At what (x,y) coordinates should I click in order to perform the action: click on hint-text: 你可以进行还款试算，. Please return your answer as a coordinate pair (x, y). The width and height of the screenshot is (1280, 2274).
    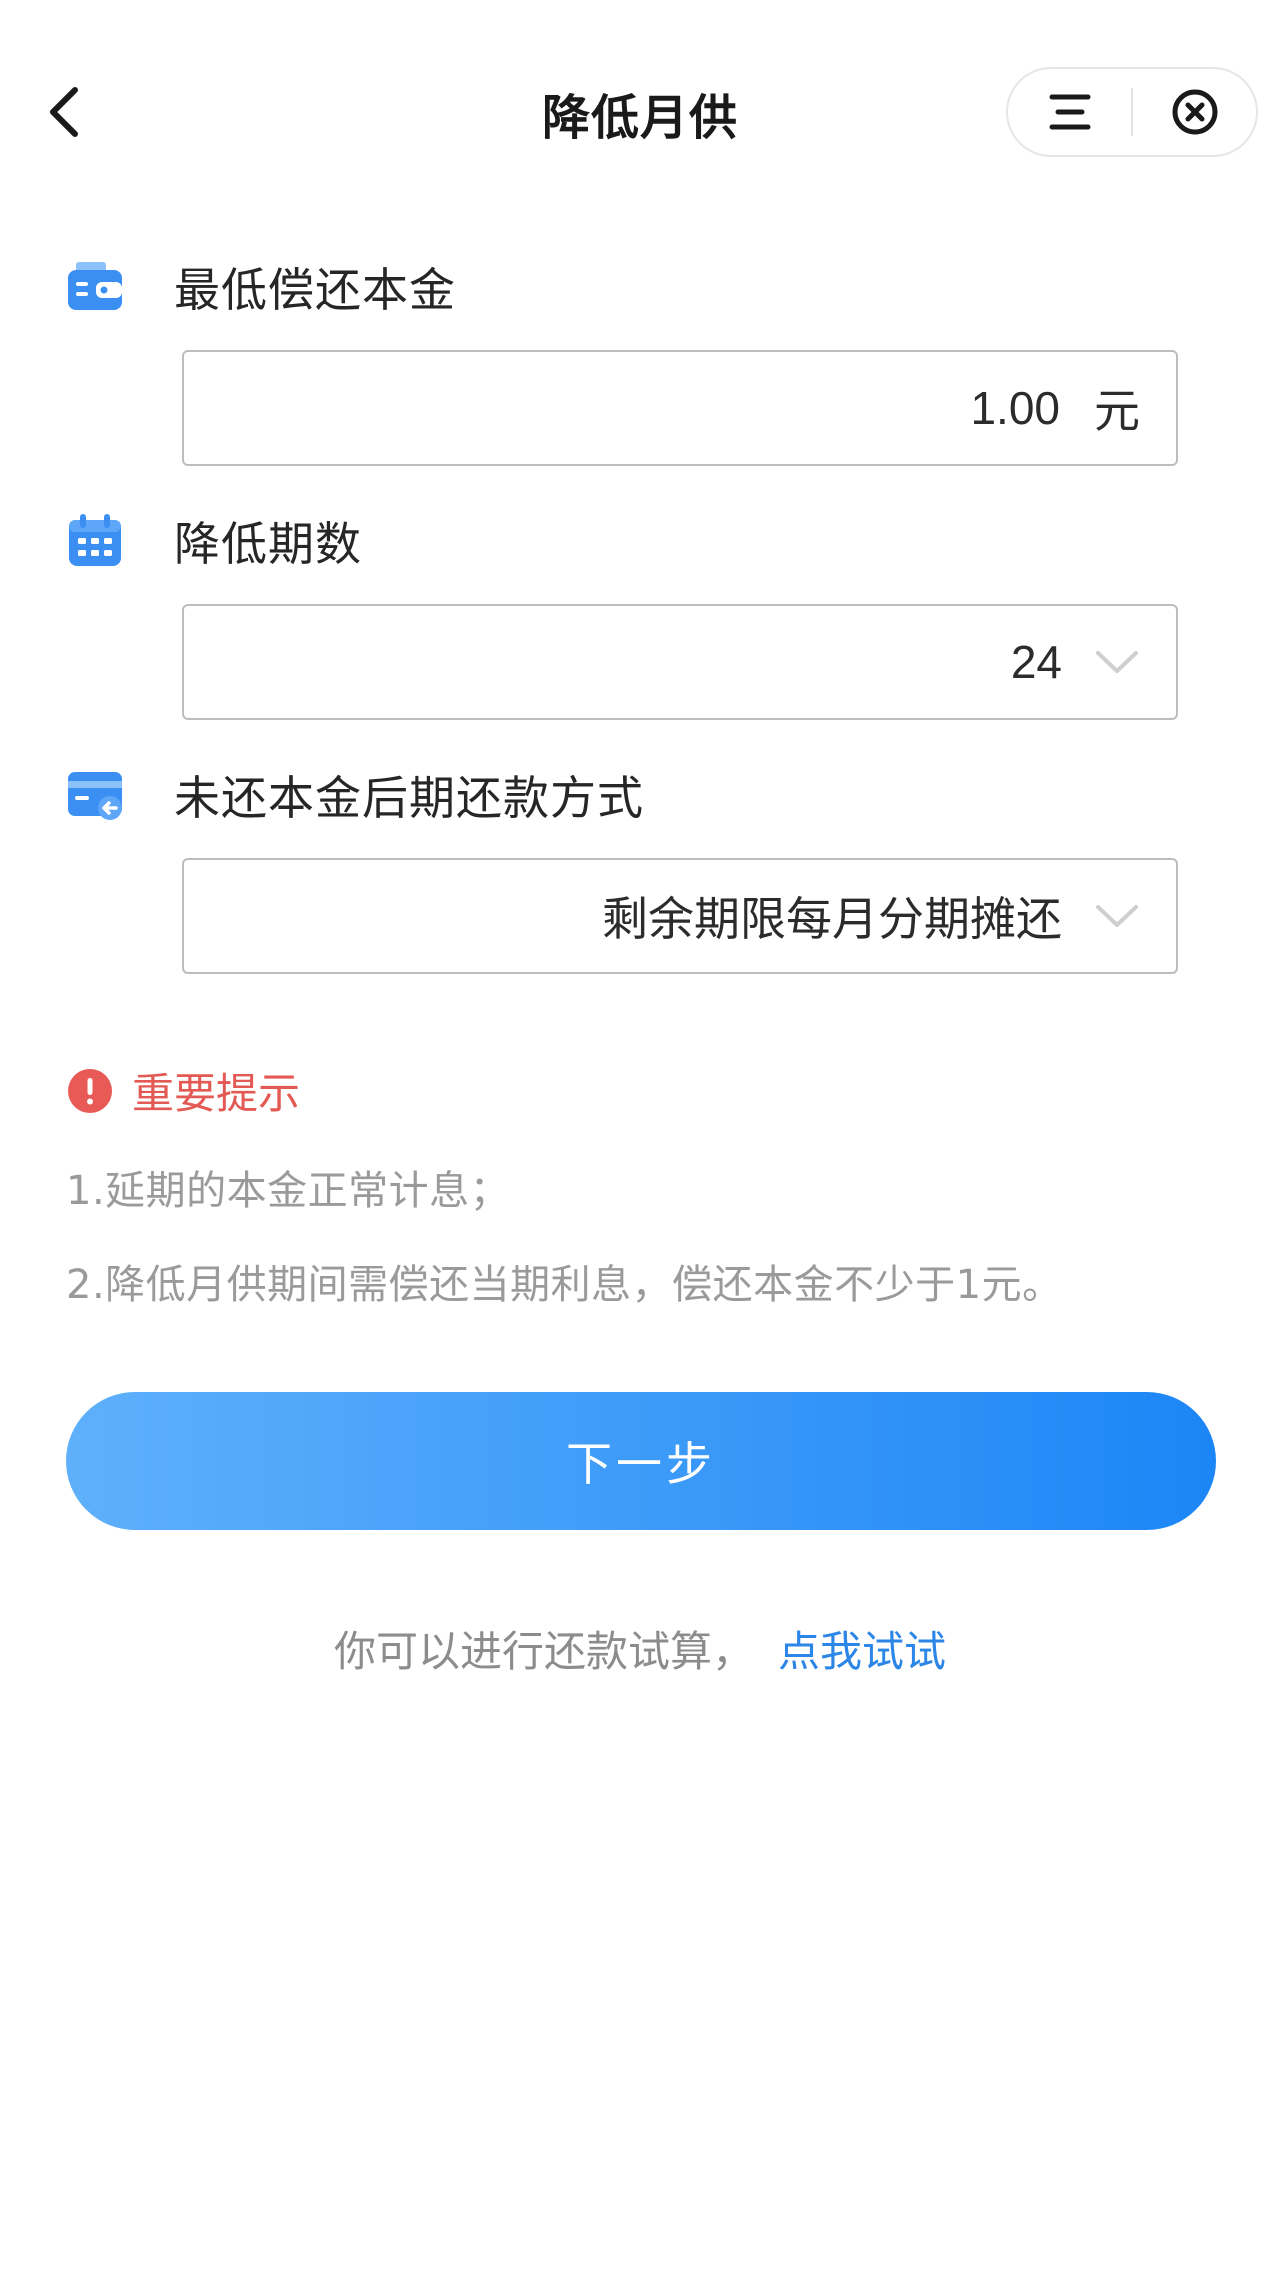
    Looking at the image, I should click on (543, 1651).